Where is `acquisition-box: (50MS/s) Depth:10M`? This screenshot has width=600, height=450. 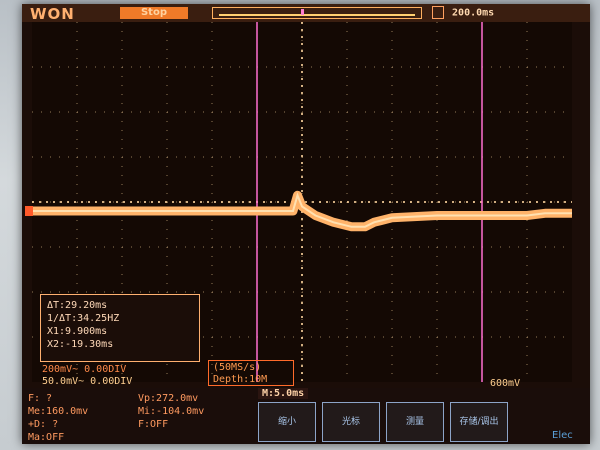
acquisition-box: (50MS/s) Depth:10M is located at coordinates (251, 373).